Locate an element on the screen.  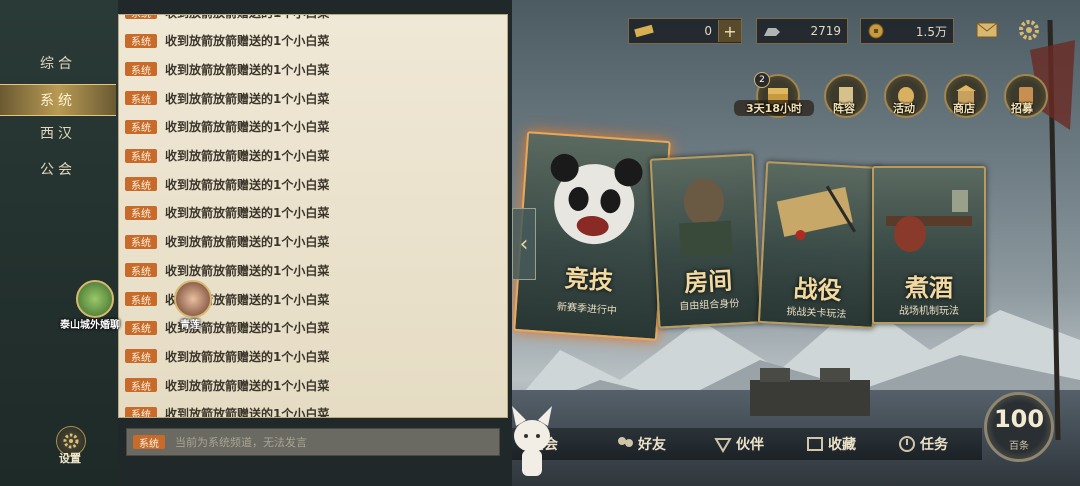
nav-task: 任务 is located at coordinates (923, 444).